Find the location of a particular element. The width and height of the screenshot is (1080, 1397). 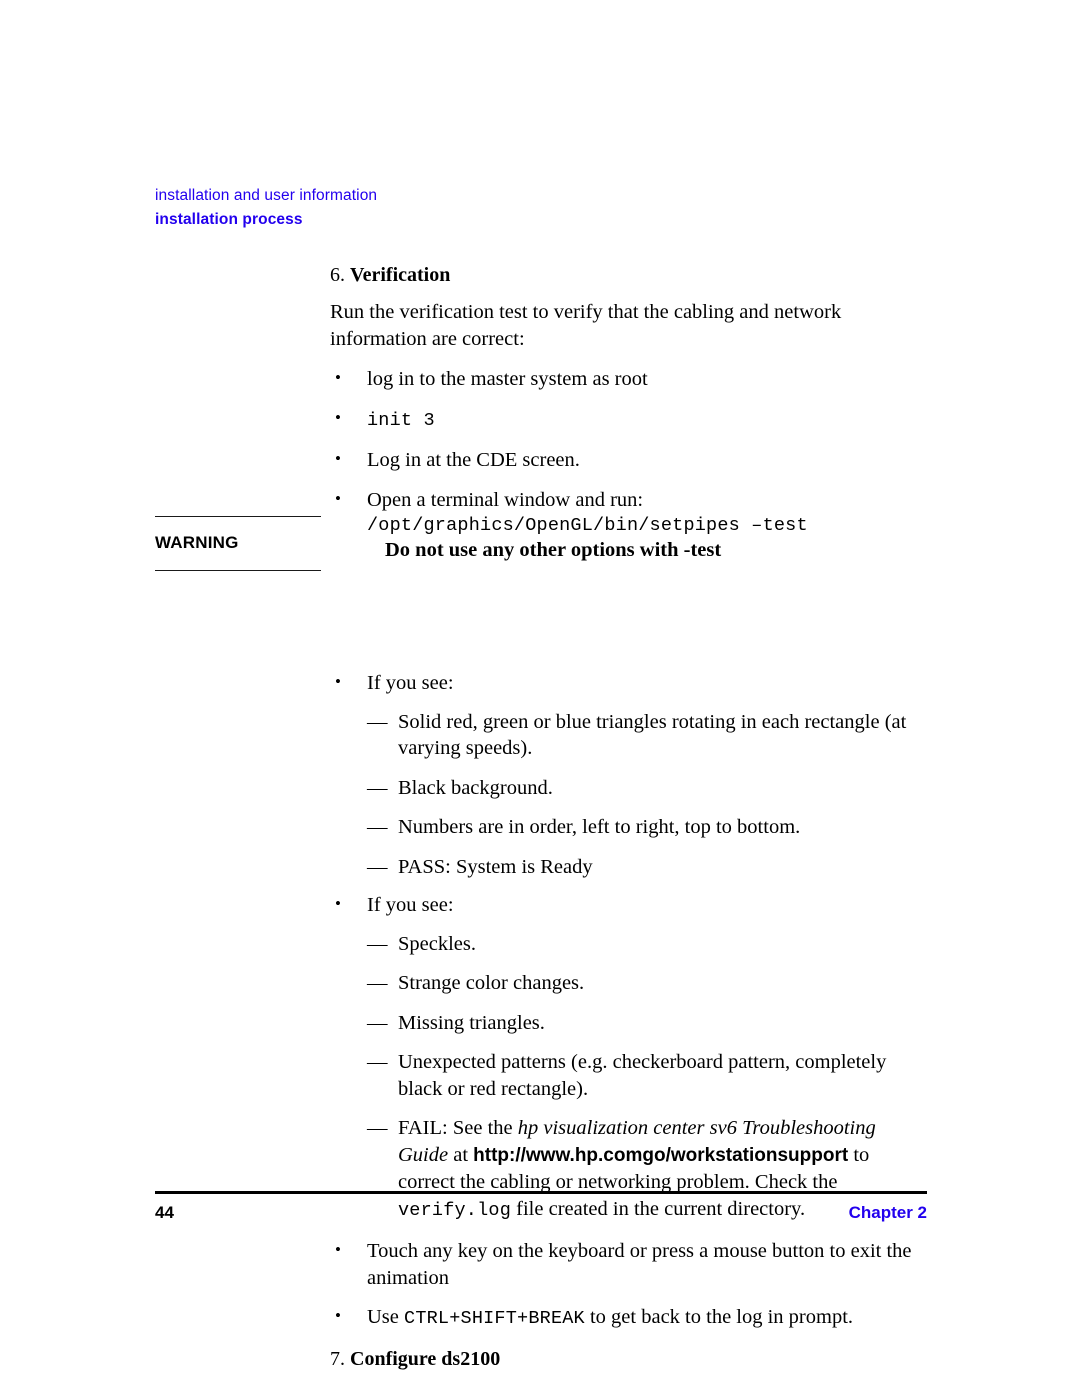

bullet-text: Log in at the CDE screen. is located at coordinates (473, 460).